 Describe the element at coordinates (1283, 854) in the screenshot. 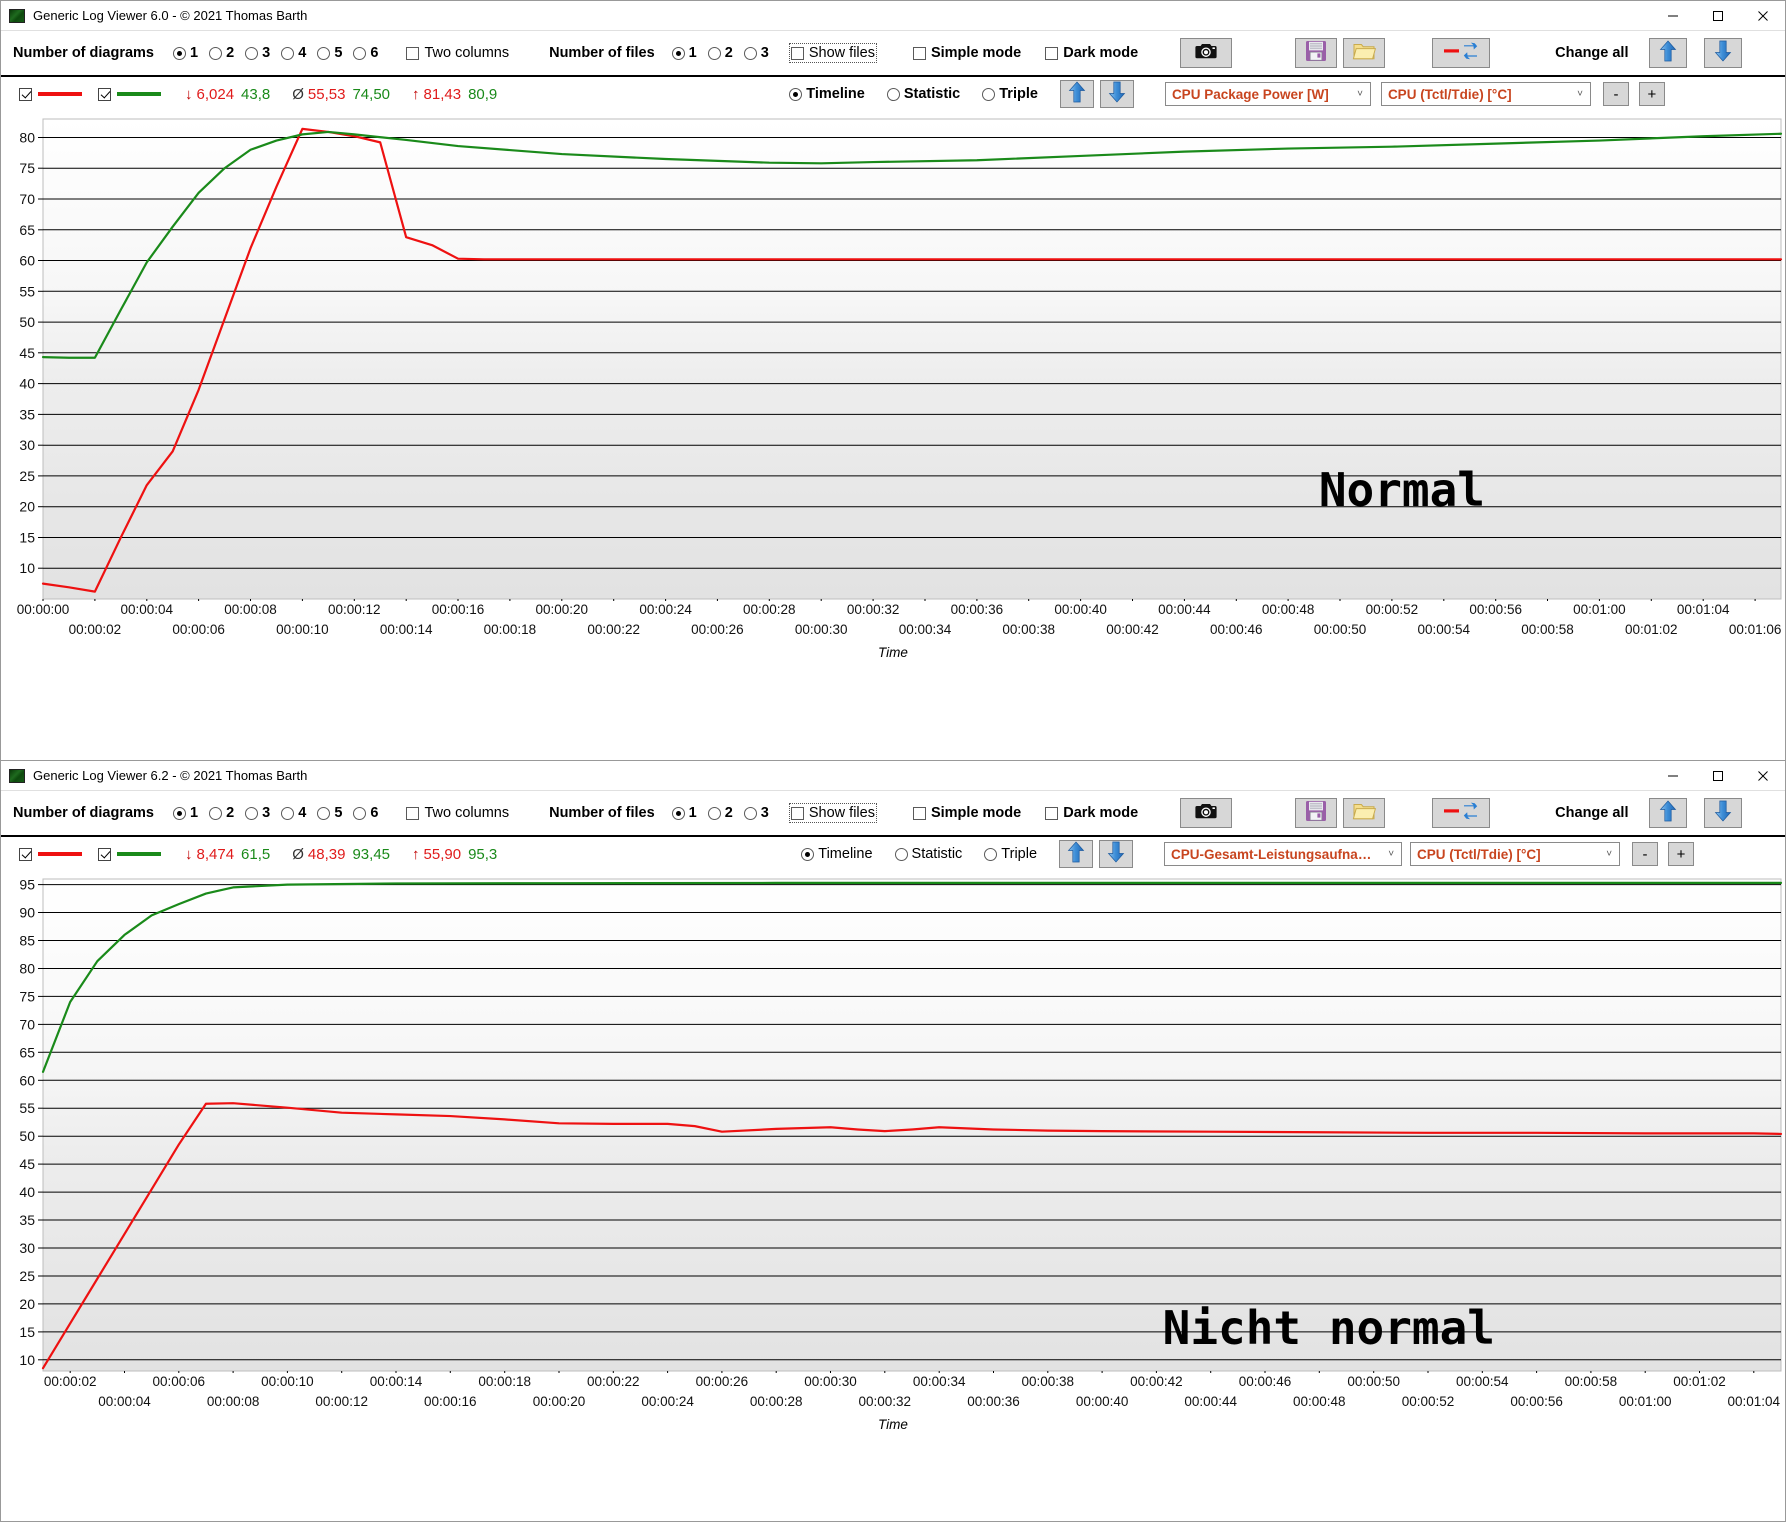

I see `left-series-select: CPU-Gesamt-Leistungsaufnahme [W] ˅` at that location.